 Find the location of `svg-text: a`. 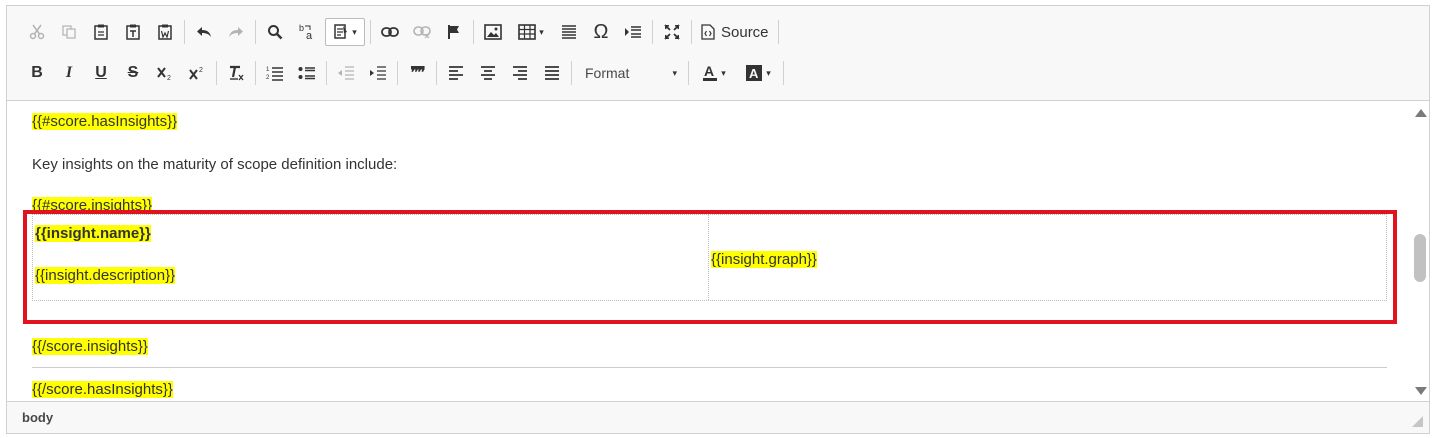

svg-text: a is located at coordinates (309, 35).